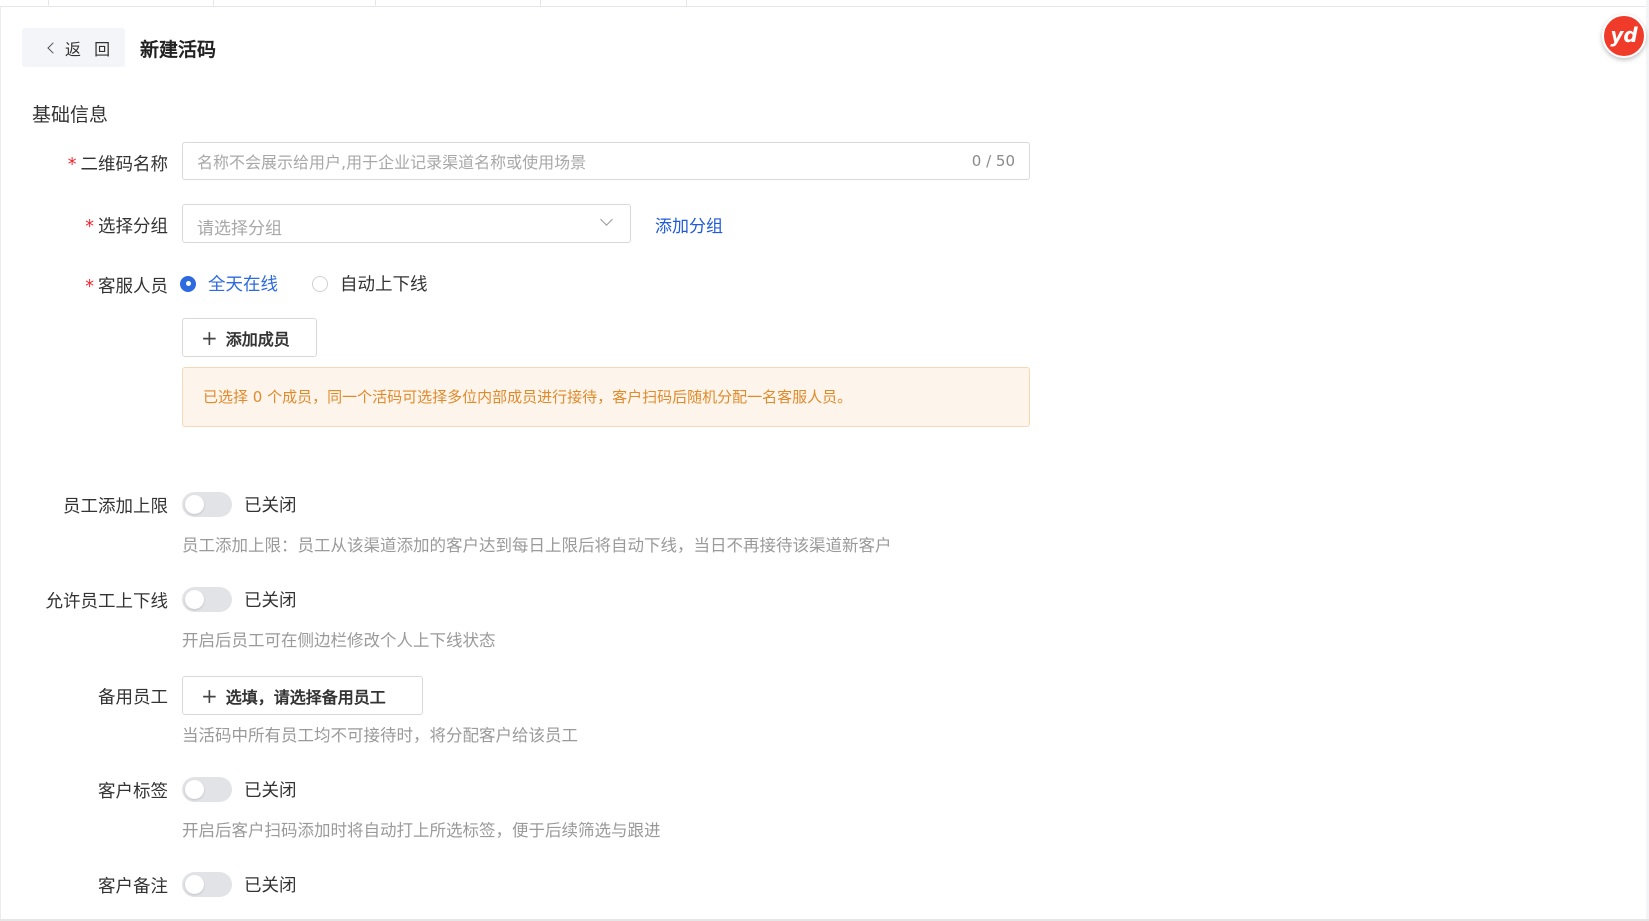 Image resolution: width=1649 pixels, height=921 pixels. What do you see at coordinates (133, 287) in the screenshot?
I see `service-staff-label-text: 客服人员` at bounding box center [133, 287].